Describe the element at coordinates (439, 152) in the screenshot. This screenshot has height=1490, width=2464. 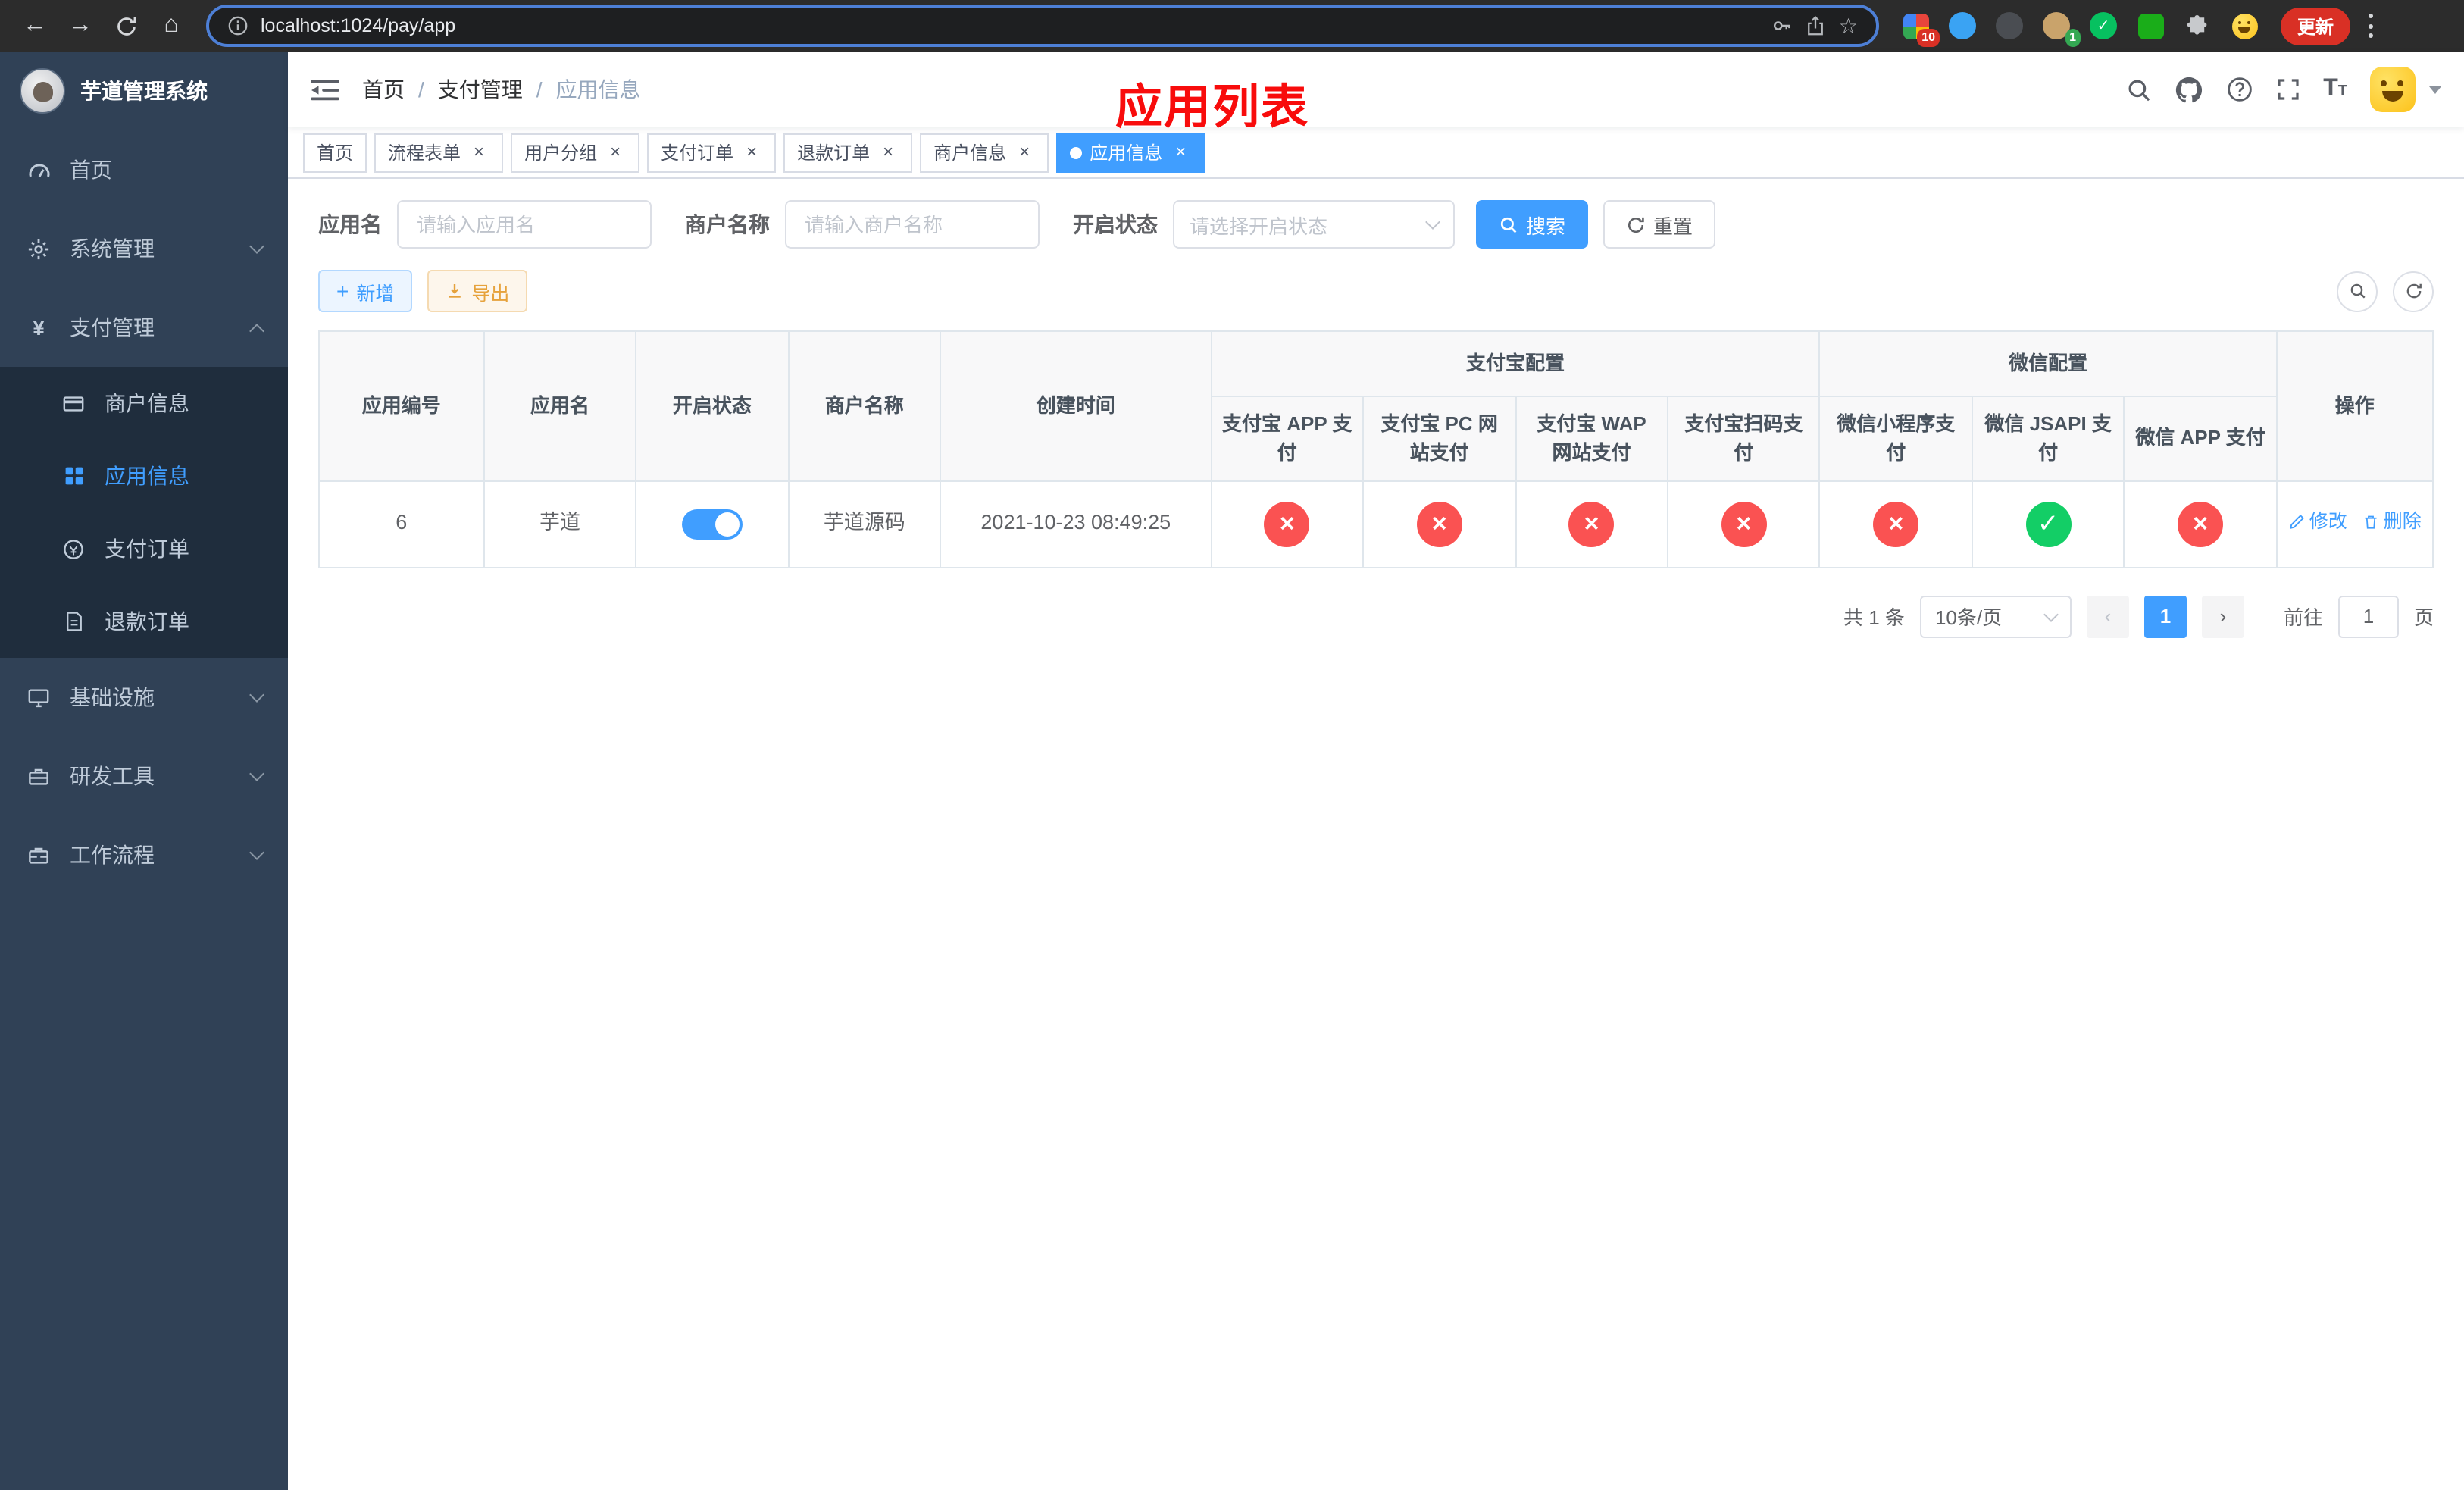
I see `tab-process-form: 流程表单 ×` at that location.